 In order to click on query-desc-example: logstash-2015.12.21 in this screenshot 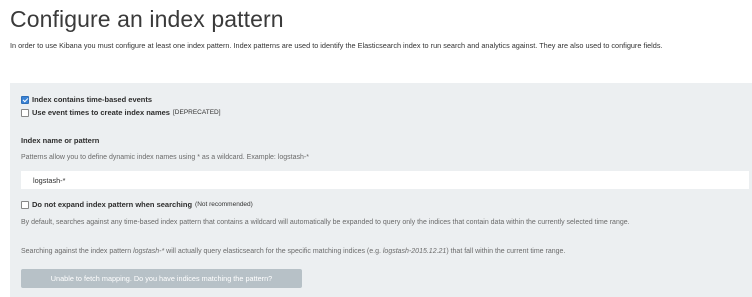, I will do `click(414, 251)`.